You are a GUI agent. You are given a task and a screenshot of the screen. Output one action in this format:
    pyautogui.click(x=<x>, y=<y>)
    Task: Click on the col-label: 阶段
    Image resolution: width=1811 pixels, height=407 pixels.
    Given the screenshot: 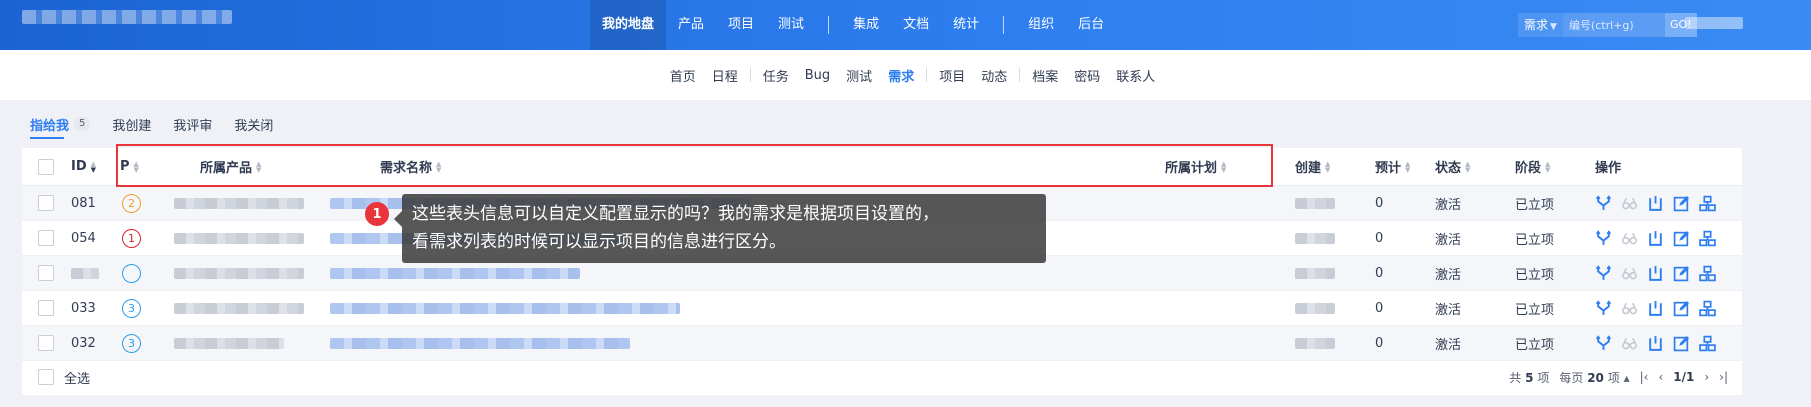 What is the action you would take?
    pyautogui.click(x=1528, y=168)
    